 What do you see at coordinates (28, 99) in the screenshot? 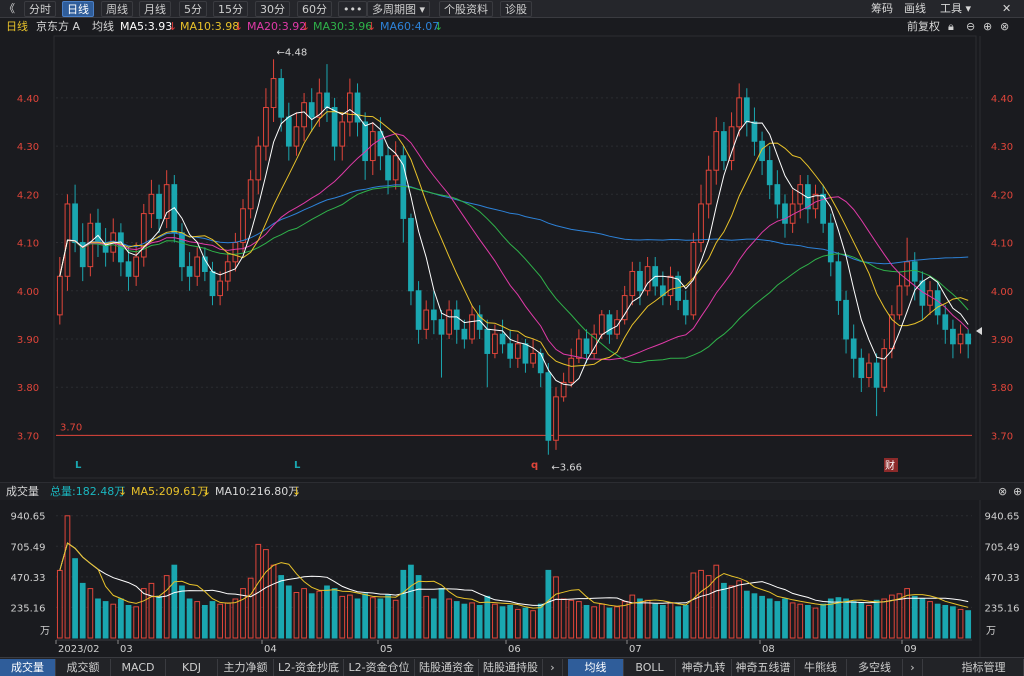
I see `price-tick-left: 4.40` at bounding box center [28, 99].